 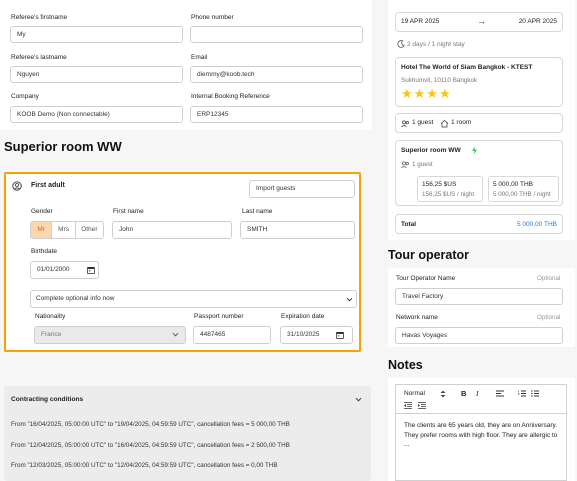 What do you see at coordinates (47, 399) in the screenshot?
I see `contracting-conditions-title: Contracting conditions` at bounding box center [47, 399].